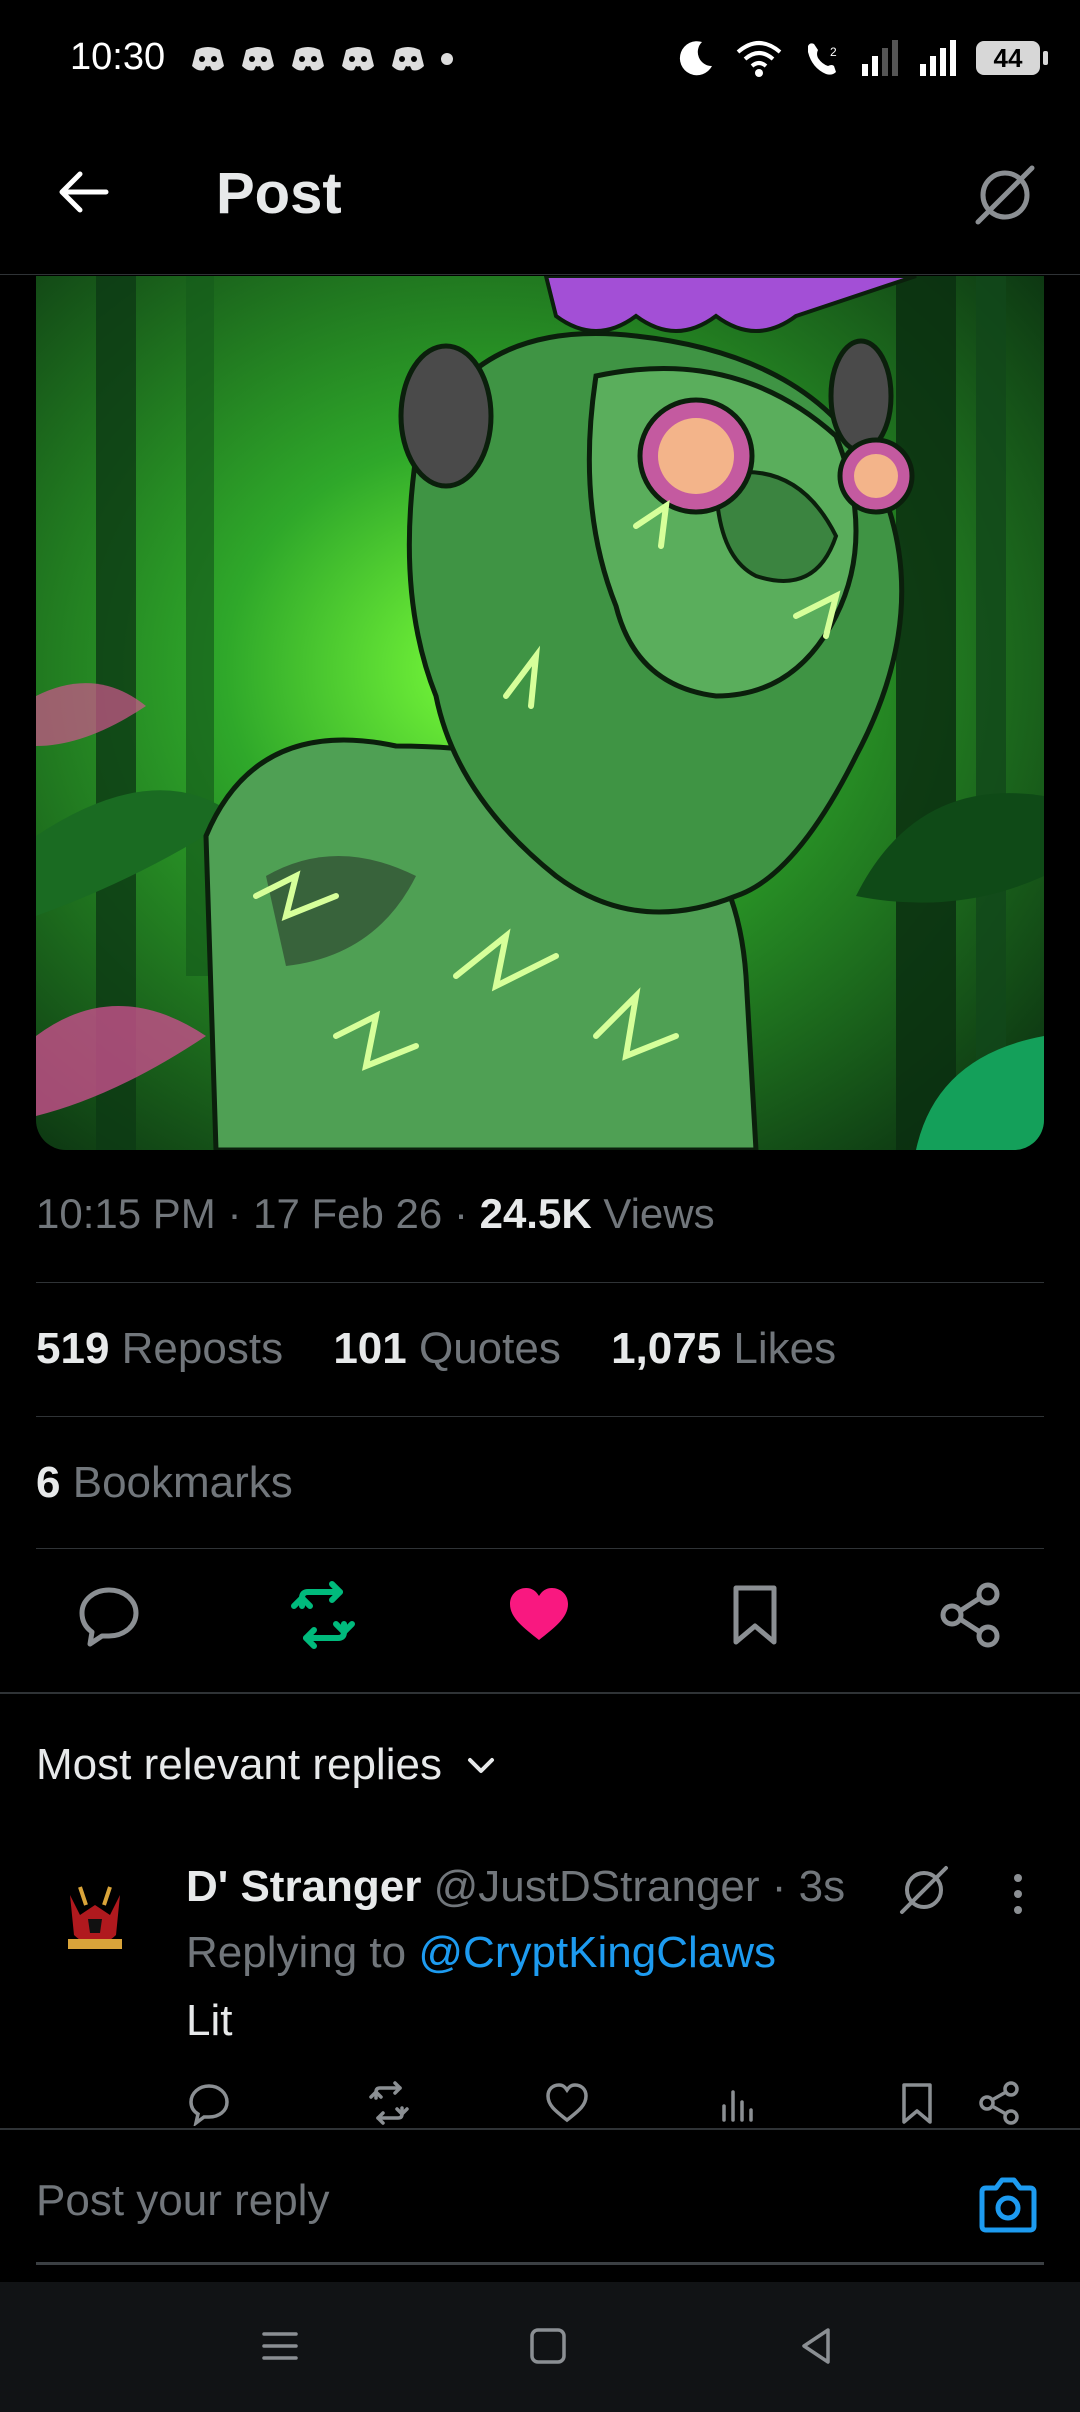 This screenshot has height=2412, width=1080. I want to click on replies-sort-label: Most relevant replies, so click(239, 1764).